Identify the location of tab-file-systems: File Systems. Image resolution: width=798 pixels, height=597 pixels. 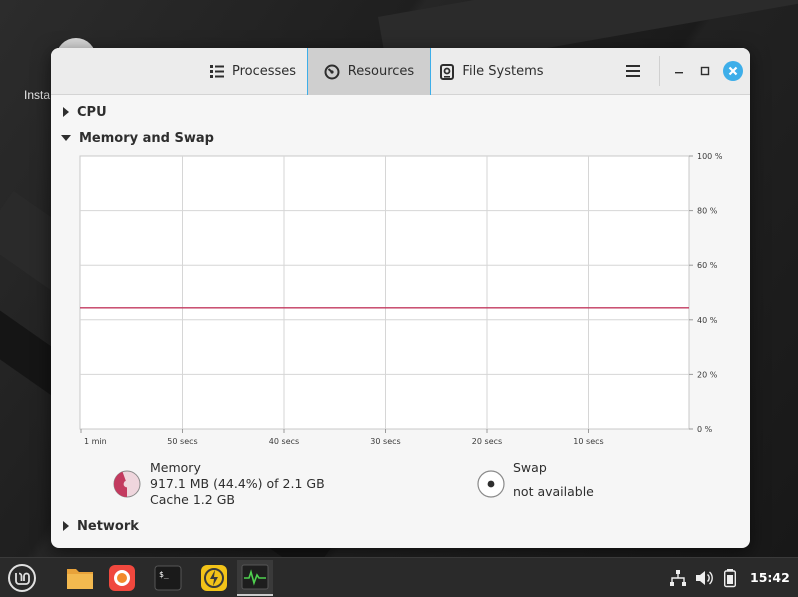
(492, 71).